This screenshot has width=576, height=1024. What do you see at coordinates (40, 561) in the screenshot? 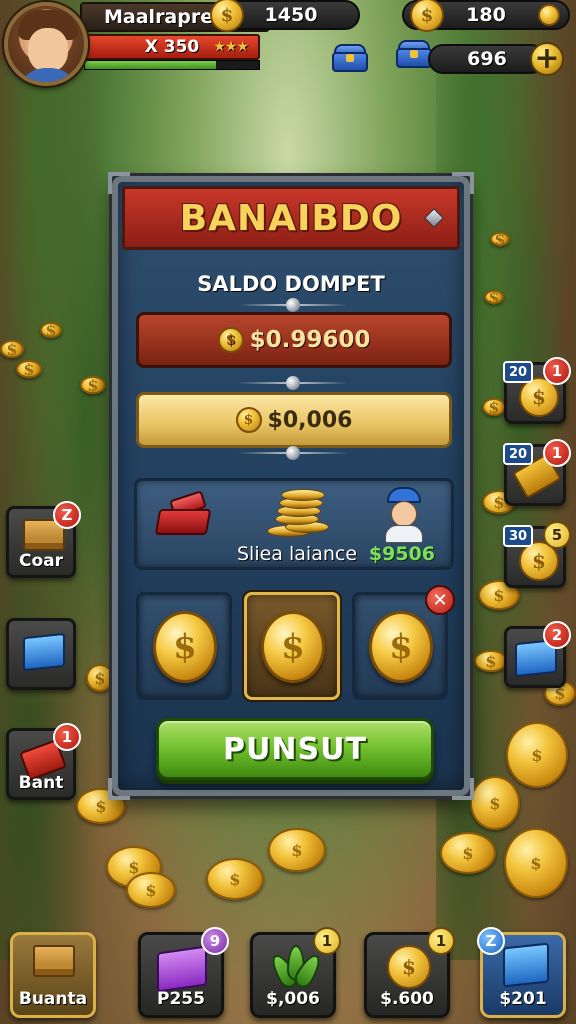
I see `side-button-label: Coar` at bounding box center [40, 561].